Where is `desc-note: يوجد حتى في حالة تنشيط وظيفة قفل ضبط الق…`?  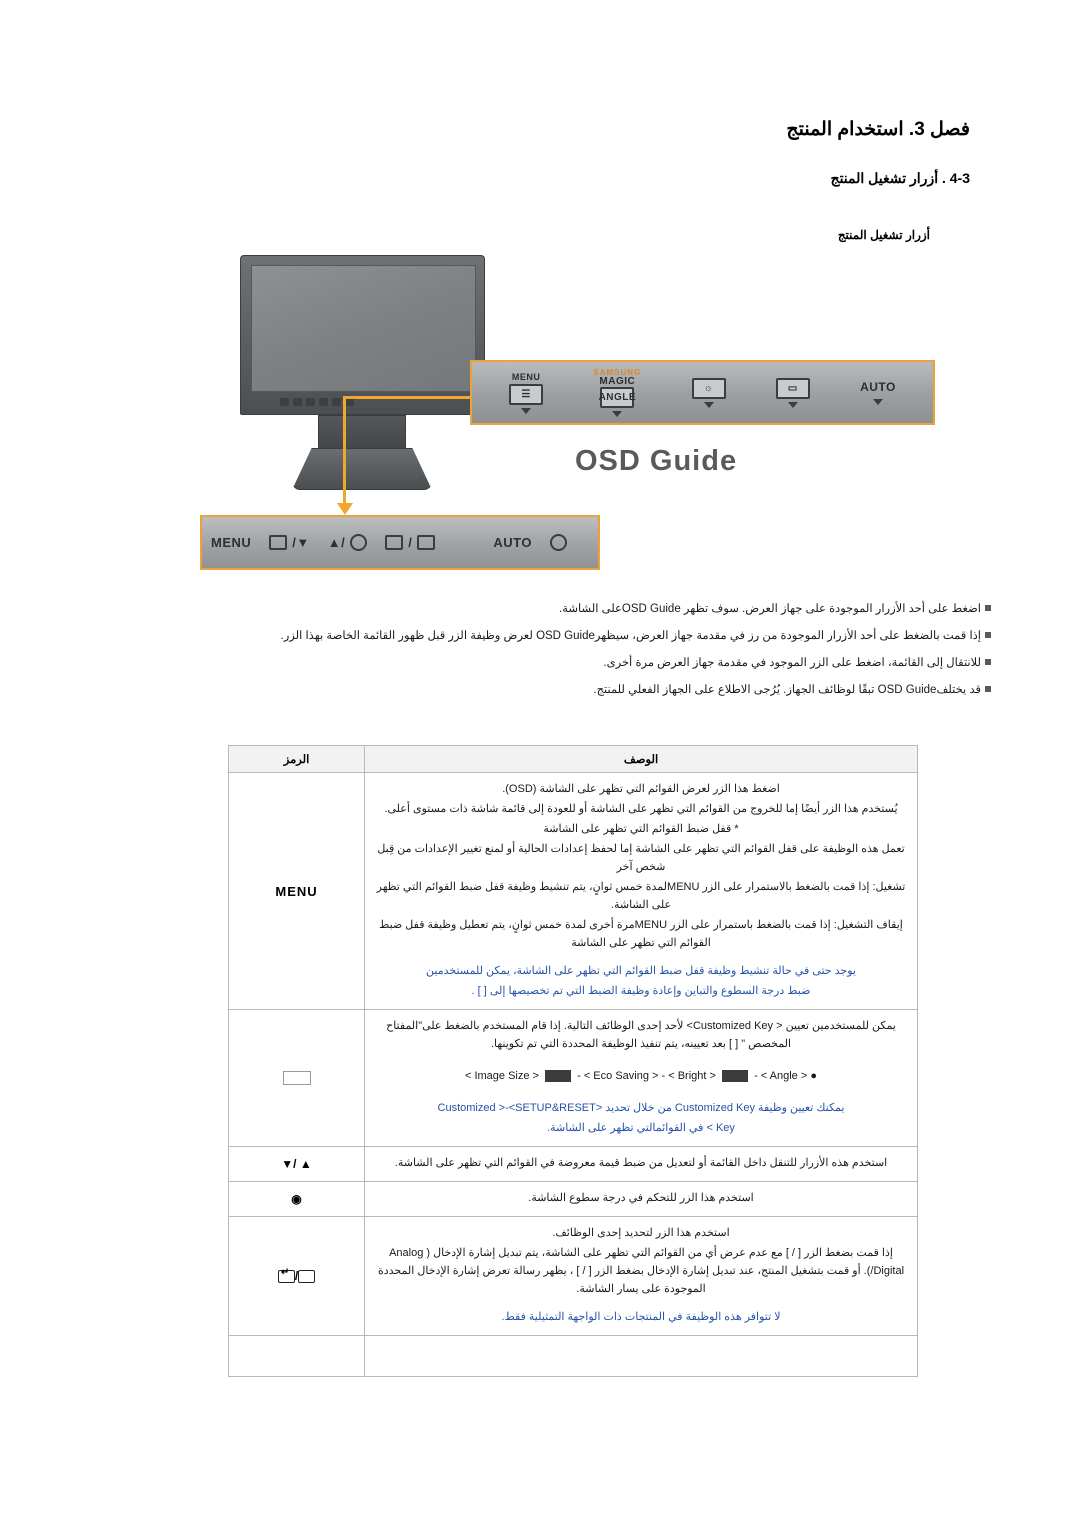 desc-note: يوجد حتى في حالة تنشيط وظيفة قفل ضبط الق… is located at coordinates (641, 971).